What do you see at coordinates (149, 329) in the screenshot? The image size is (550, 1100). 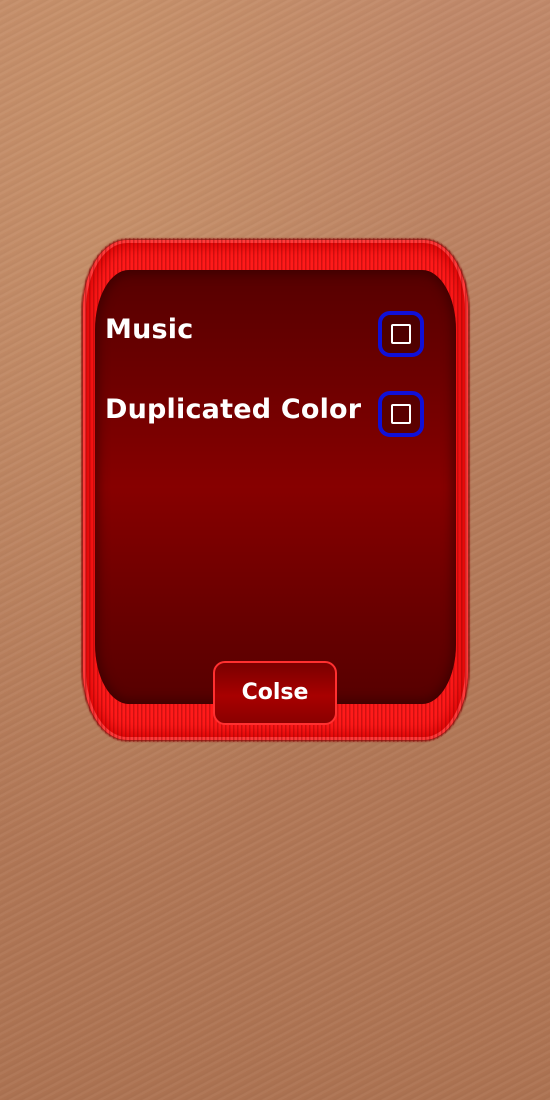 I see `music-label: Music` at bounding box center [149, 329].